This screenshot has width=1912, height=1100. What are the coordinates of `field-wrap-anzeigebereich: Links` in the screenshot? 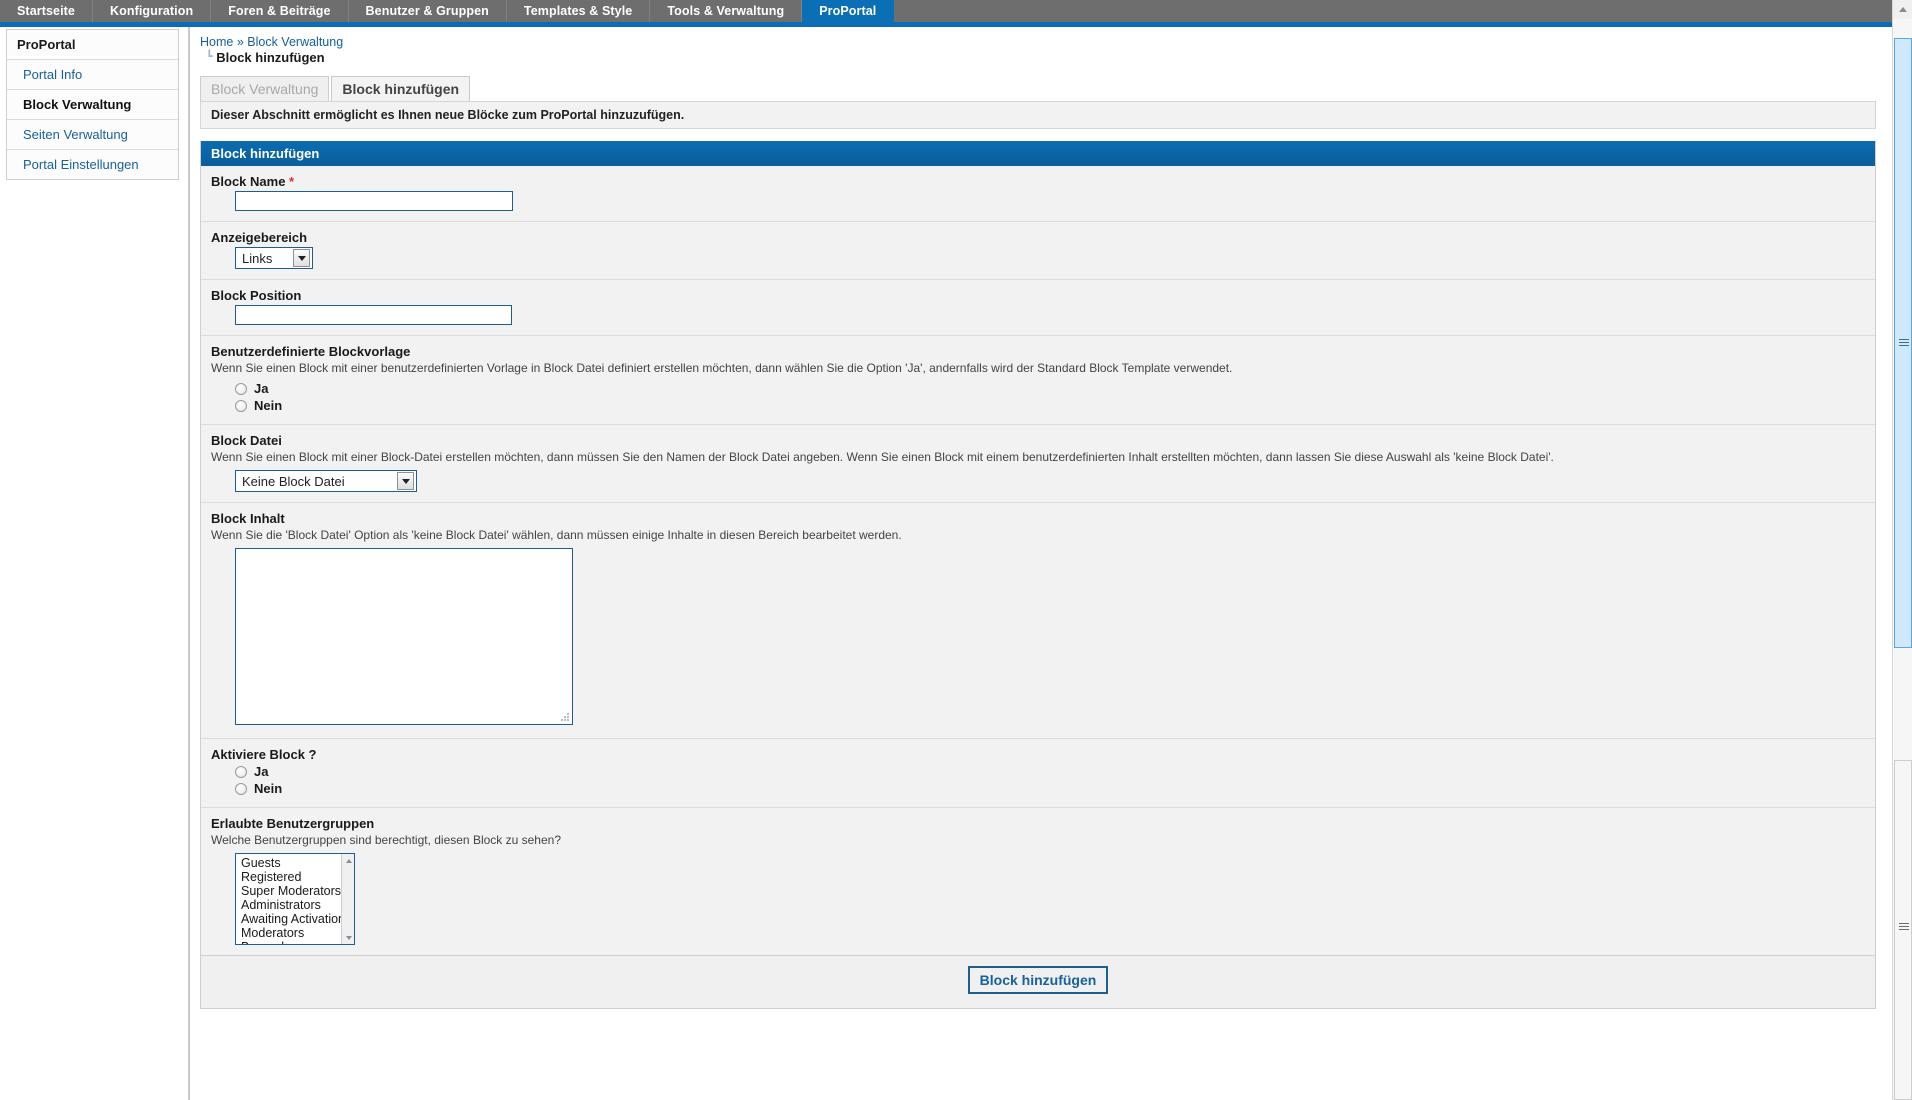 It's located at (1043, 258).